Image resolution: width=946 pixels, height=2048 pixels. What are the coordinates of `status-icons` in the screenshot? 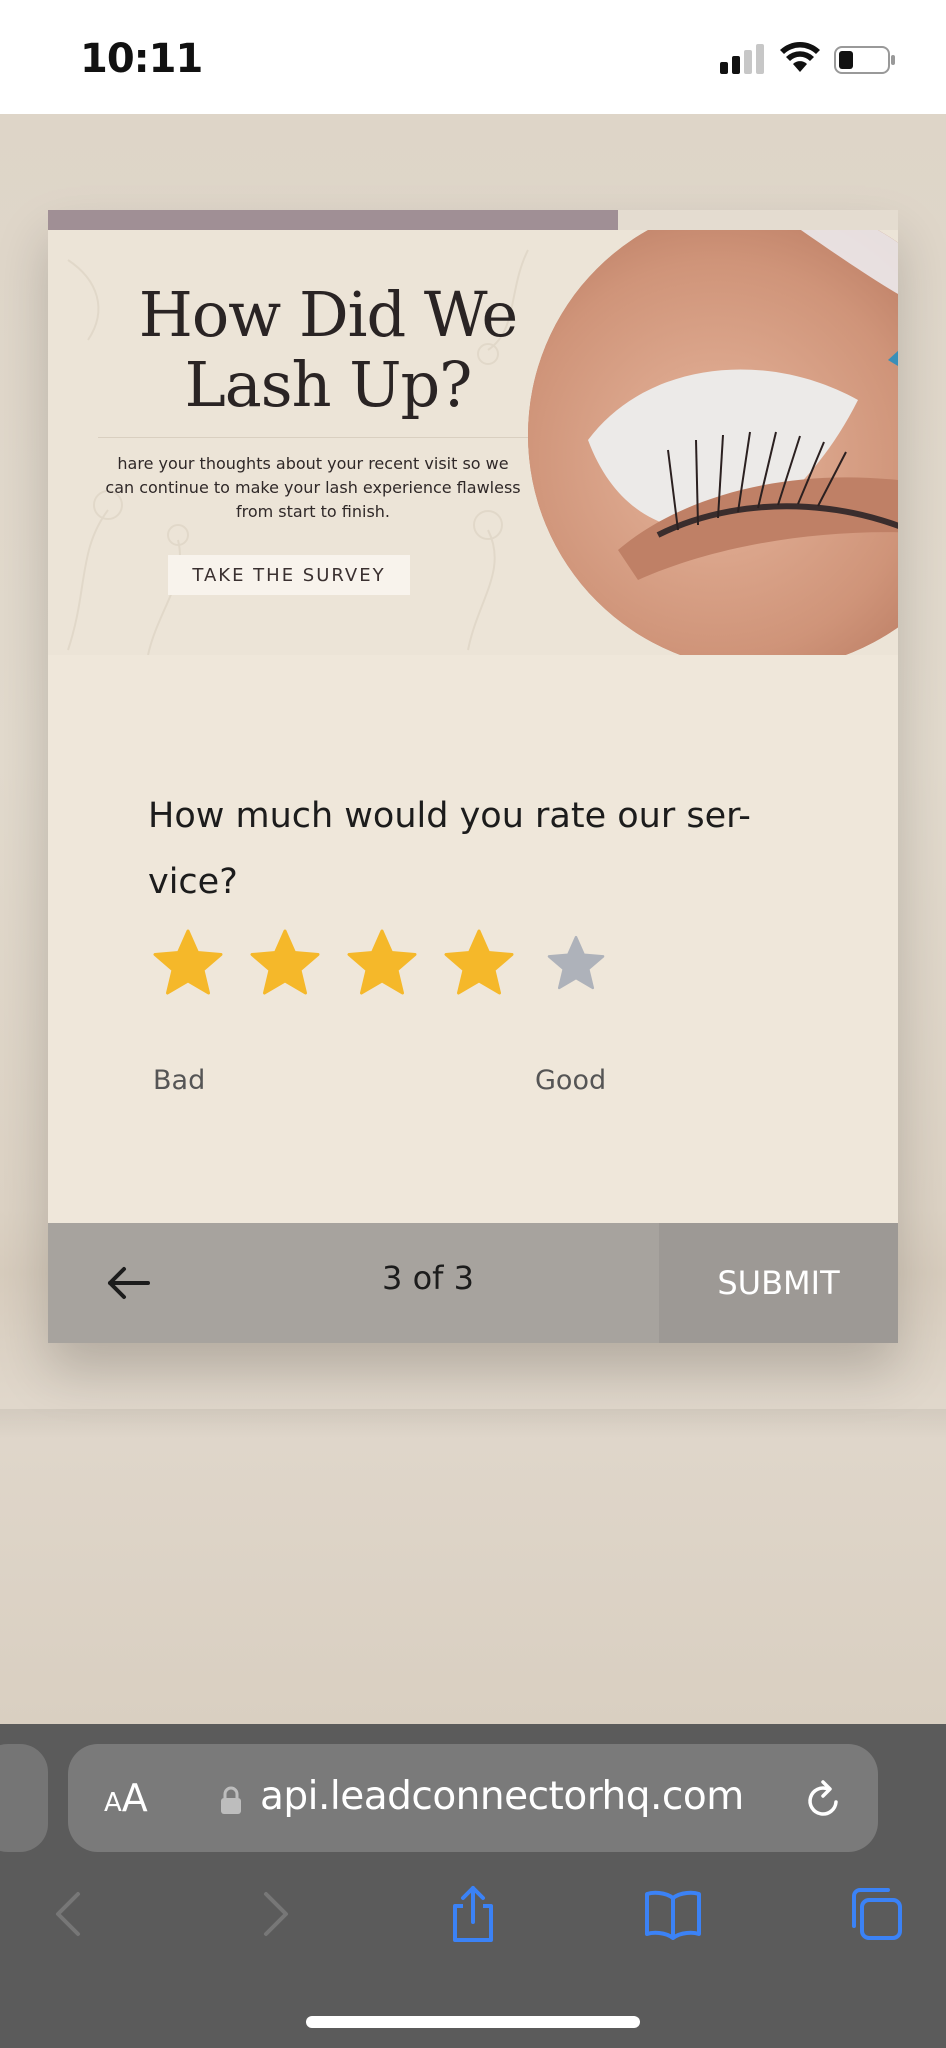 It's located at (810, 60).